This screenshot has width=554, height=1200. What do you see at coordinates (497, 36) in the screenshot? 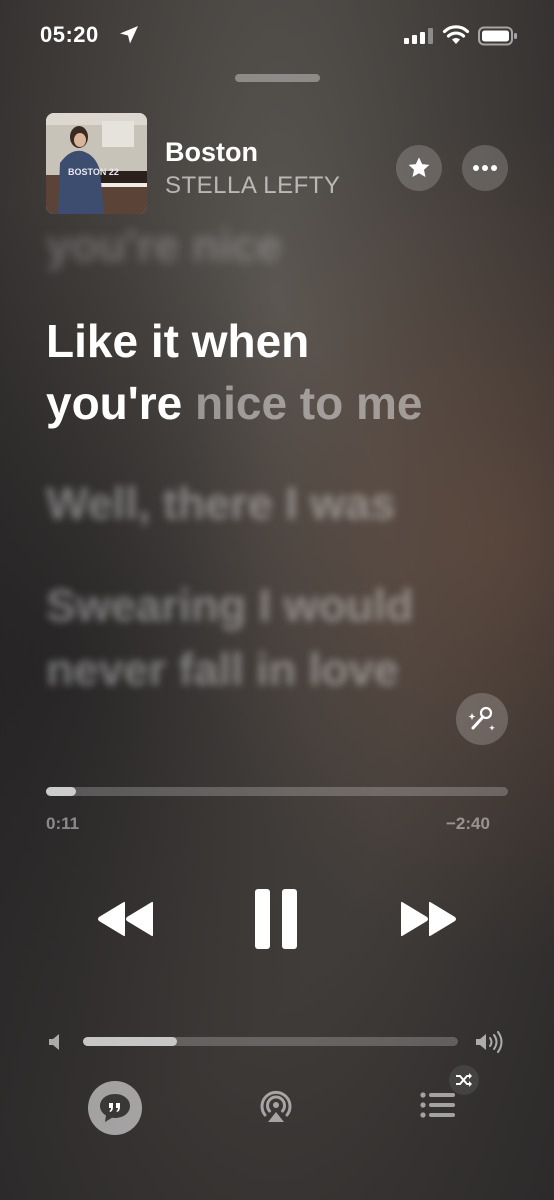
I see `battery-icon` at bounding box center [497, 36].